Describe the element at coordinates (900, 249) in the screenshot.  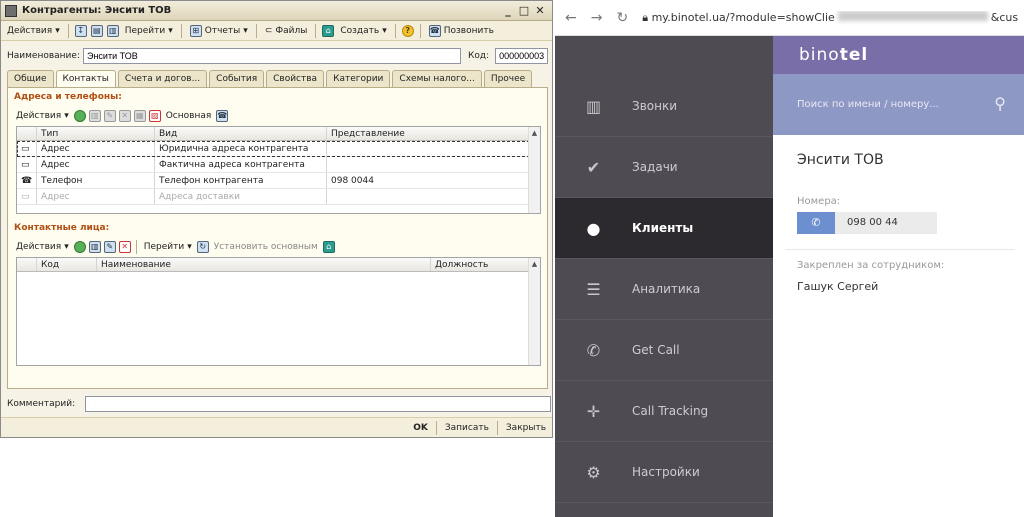
I see `divider` at that location.